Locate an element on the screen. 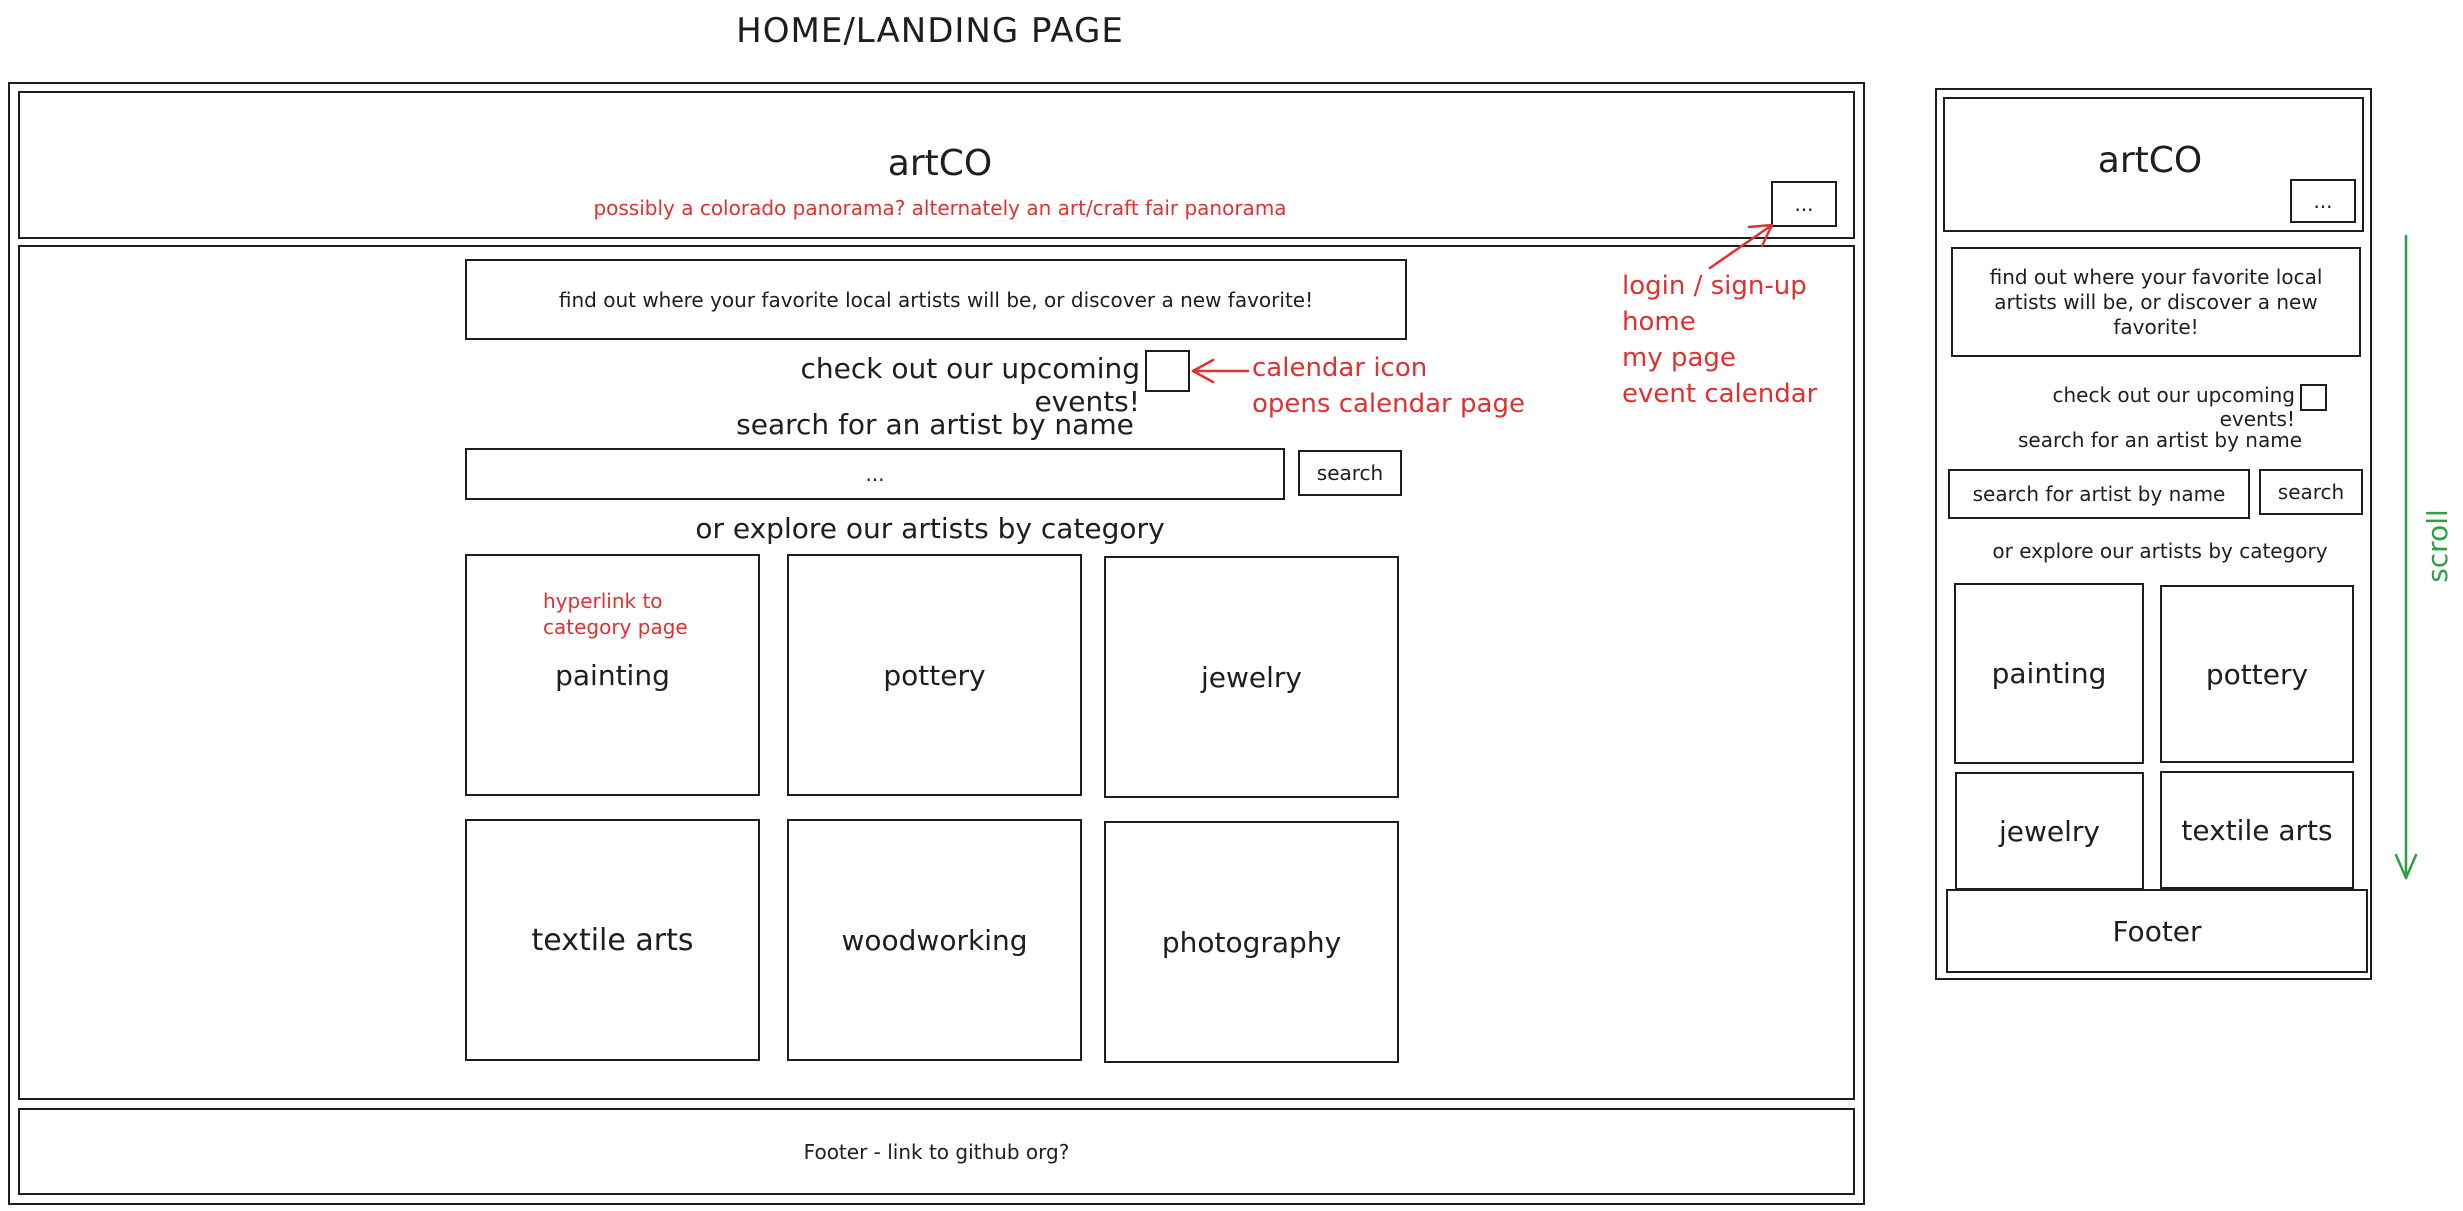 The width and height of the screenshot is (2463, 1211). desktop-search-heading: search for an artist by name is located at coordinates (935, 424).